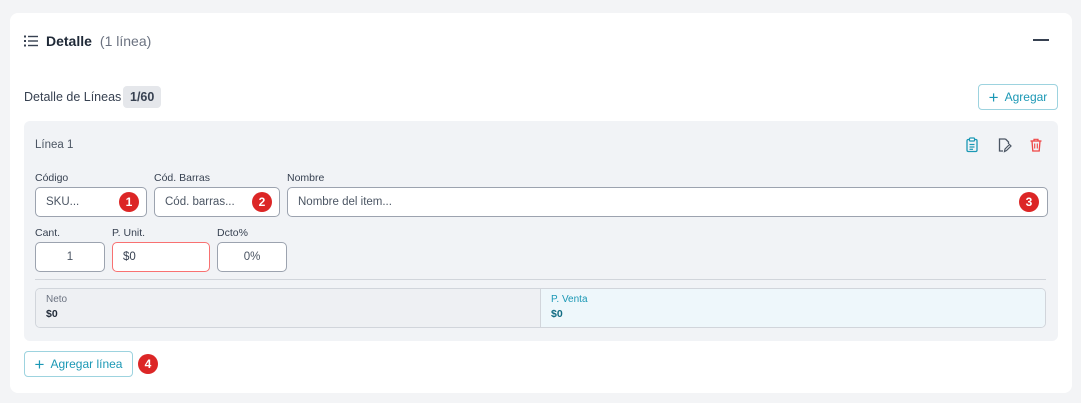  What do you see at coordinates (262, 202) in the screenshot?
I see `marker-2: 2` at bounding box center [262, 202].